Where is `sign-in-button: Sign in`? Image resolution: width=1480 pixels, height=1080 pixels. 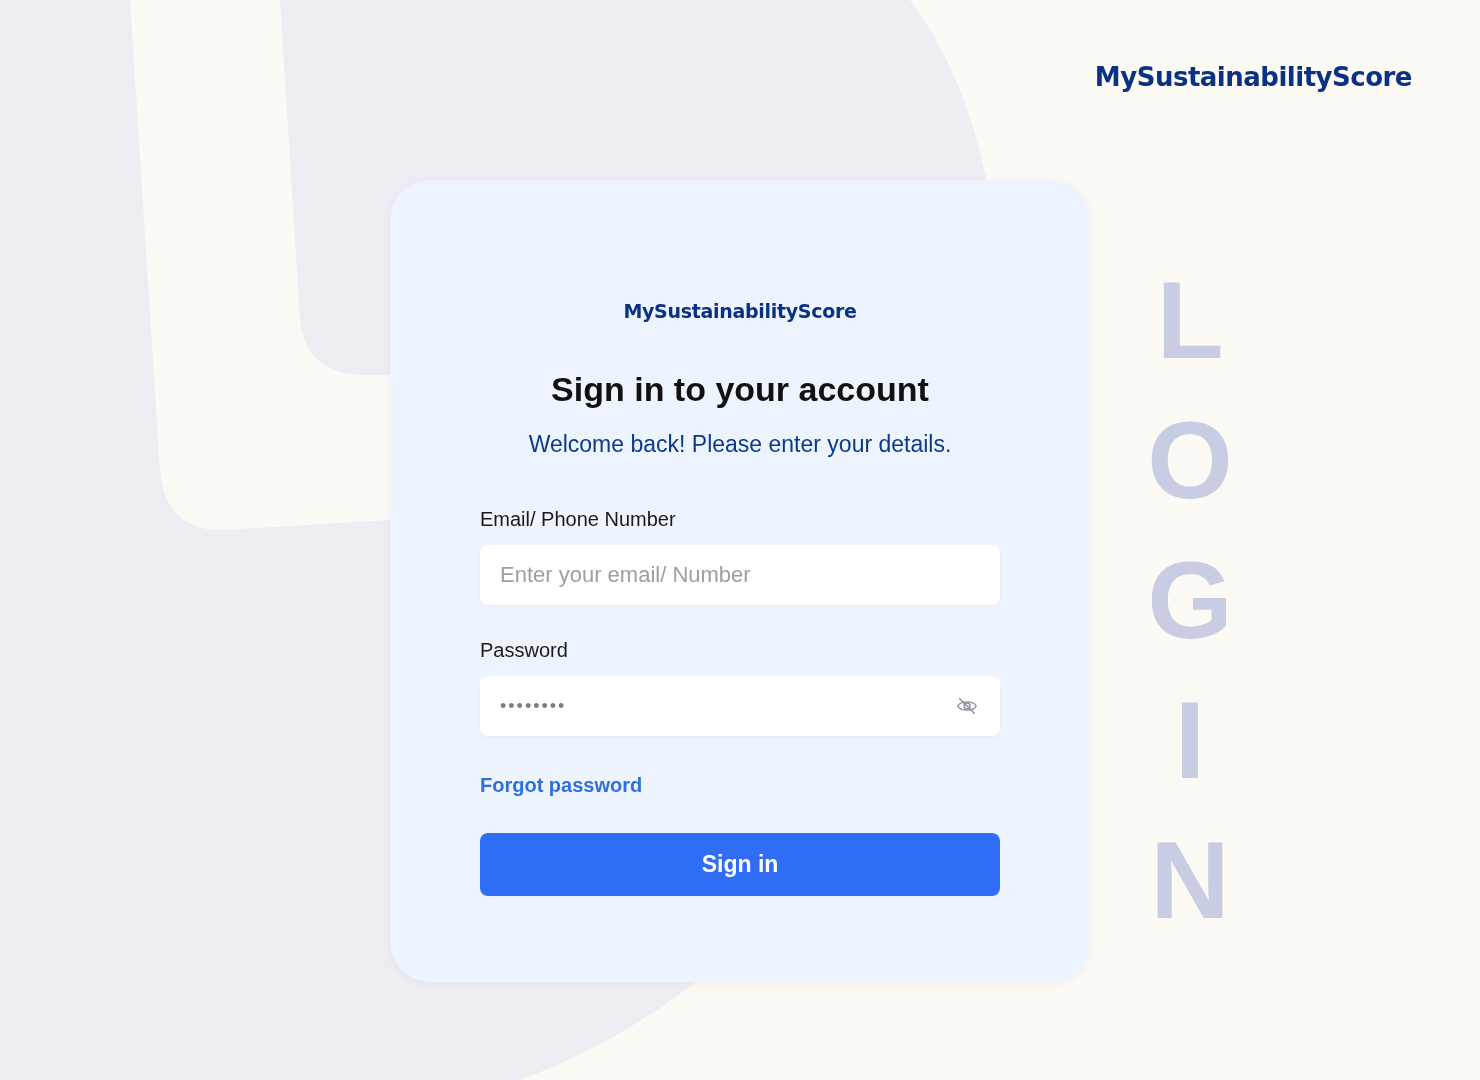
sign-in-button: Sign in is located at coordinates (740, 864).